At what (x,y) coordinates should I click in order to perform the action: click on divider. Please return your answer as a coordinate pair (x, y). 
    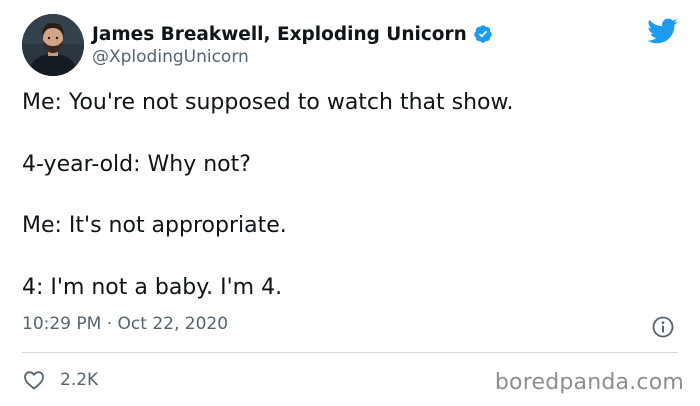
    Looking at the image, I should click on (350, 352).